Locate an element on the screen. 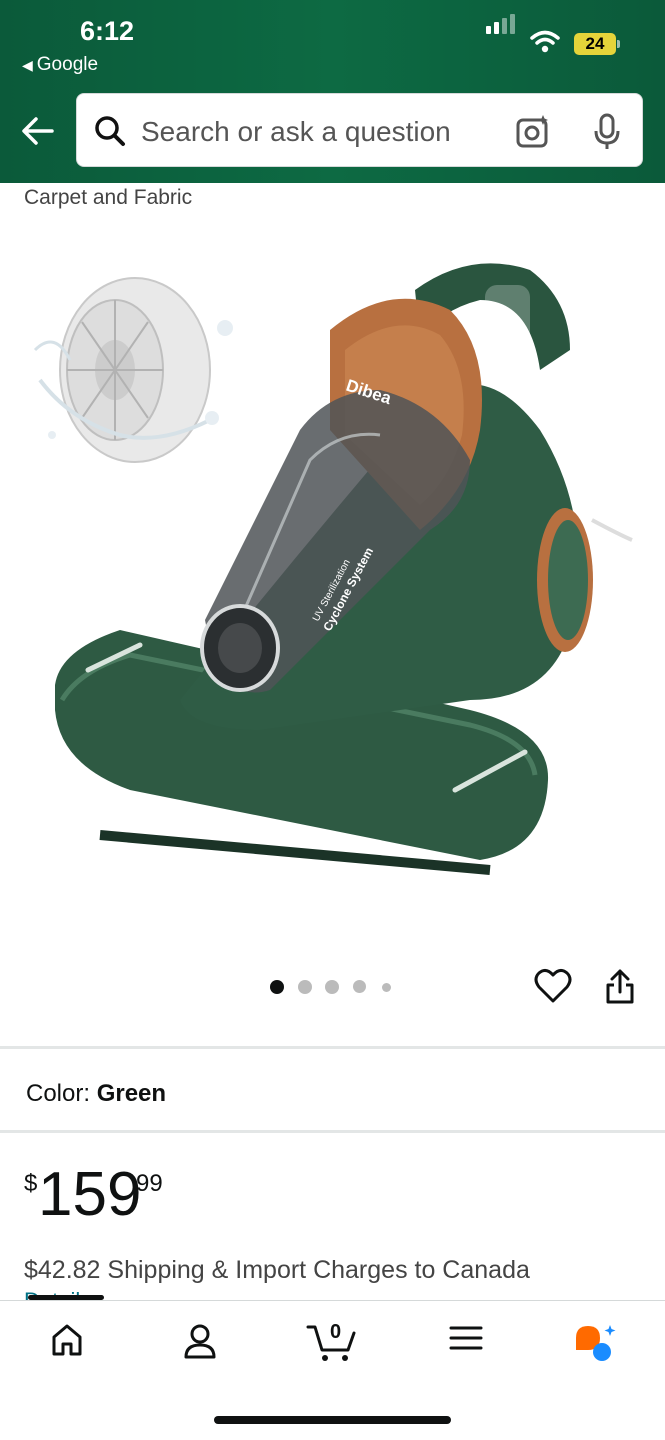  price-symbol: $ is located at coordinates (31, 1183).